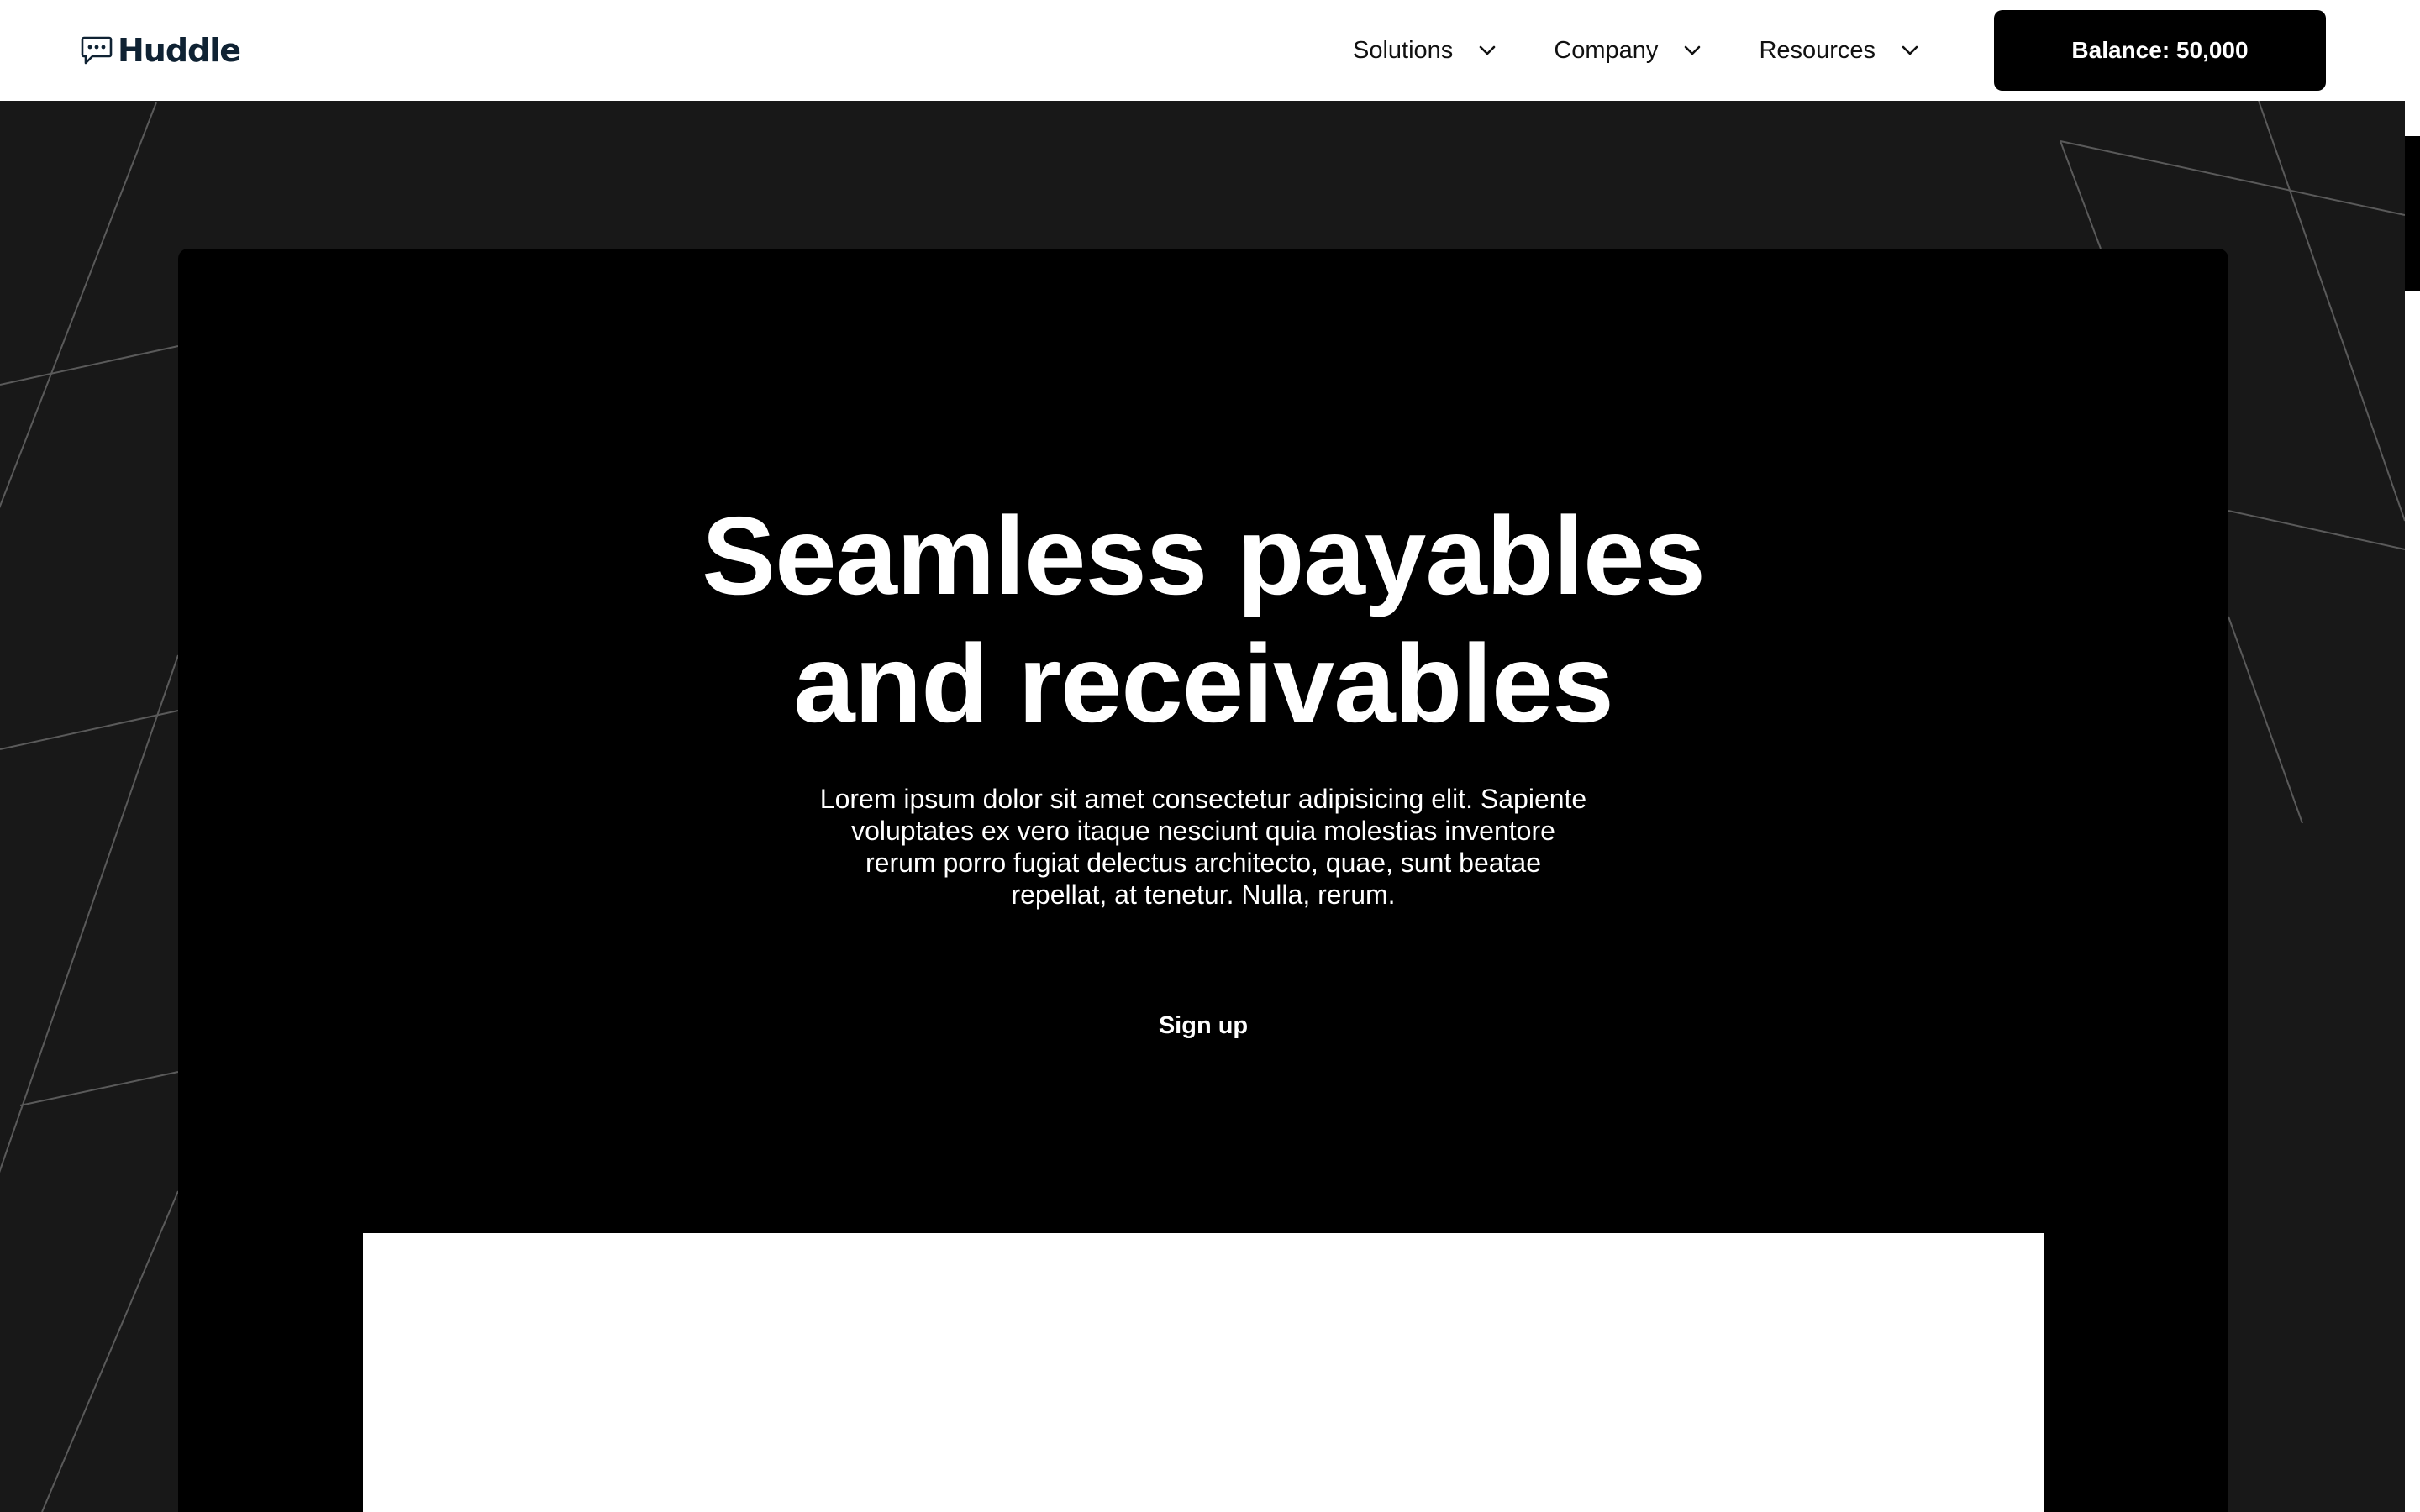 The width and height of the screenshot is (2420, 1512). I want to click on main-nav: Solutions Company Resources, so click(1636, 50).